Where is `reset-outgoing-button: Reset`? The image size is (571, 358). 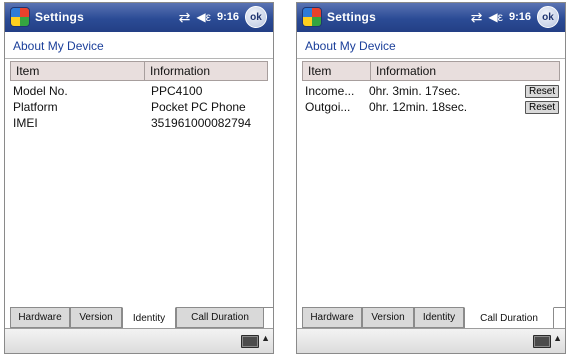 reset-outgoing-button: Reset is located at coordinates (542, 107).